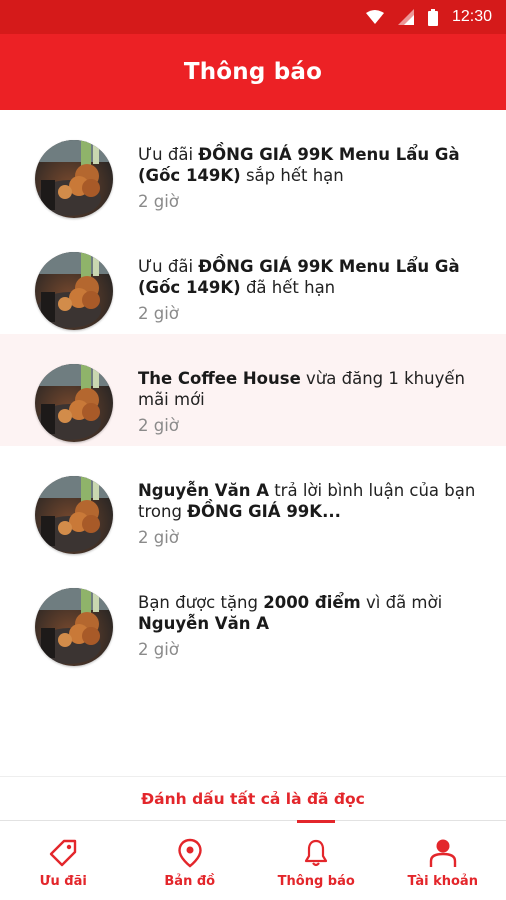 Image resolution: width=506 pixels, height=900 pixels. Describe the element at coordinates (63, 853) in the screenshot. I see `tag-icon` at that location.